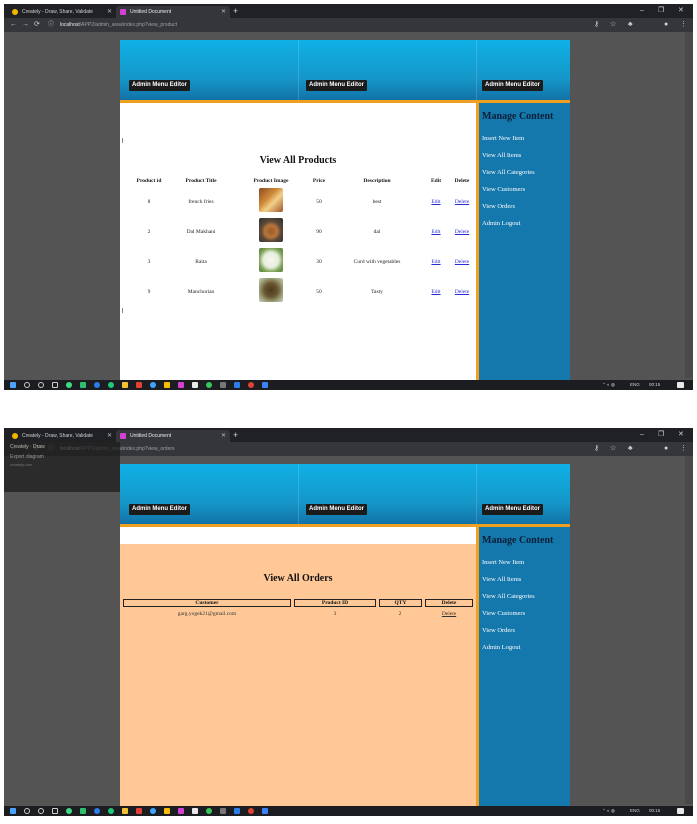 This screenshot has height=824, width=697. I want to click on overlay-action: Export diagram, so click(27, 457).